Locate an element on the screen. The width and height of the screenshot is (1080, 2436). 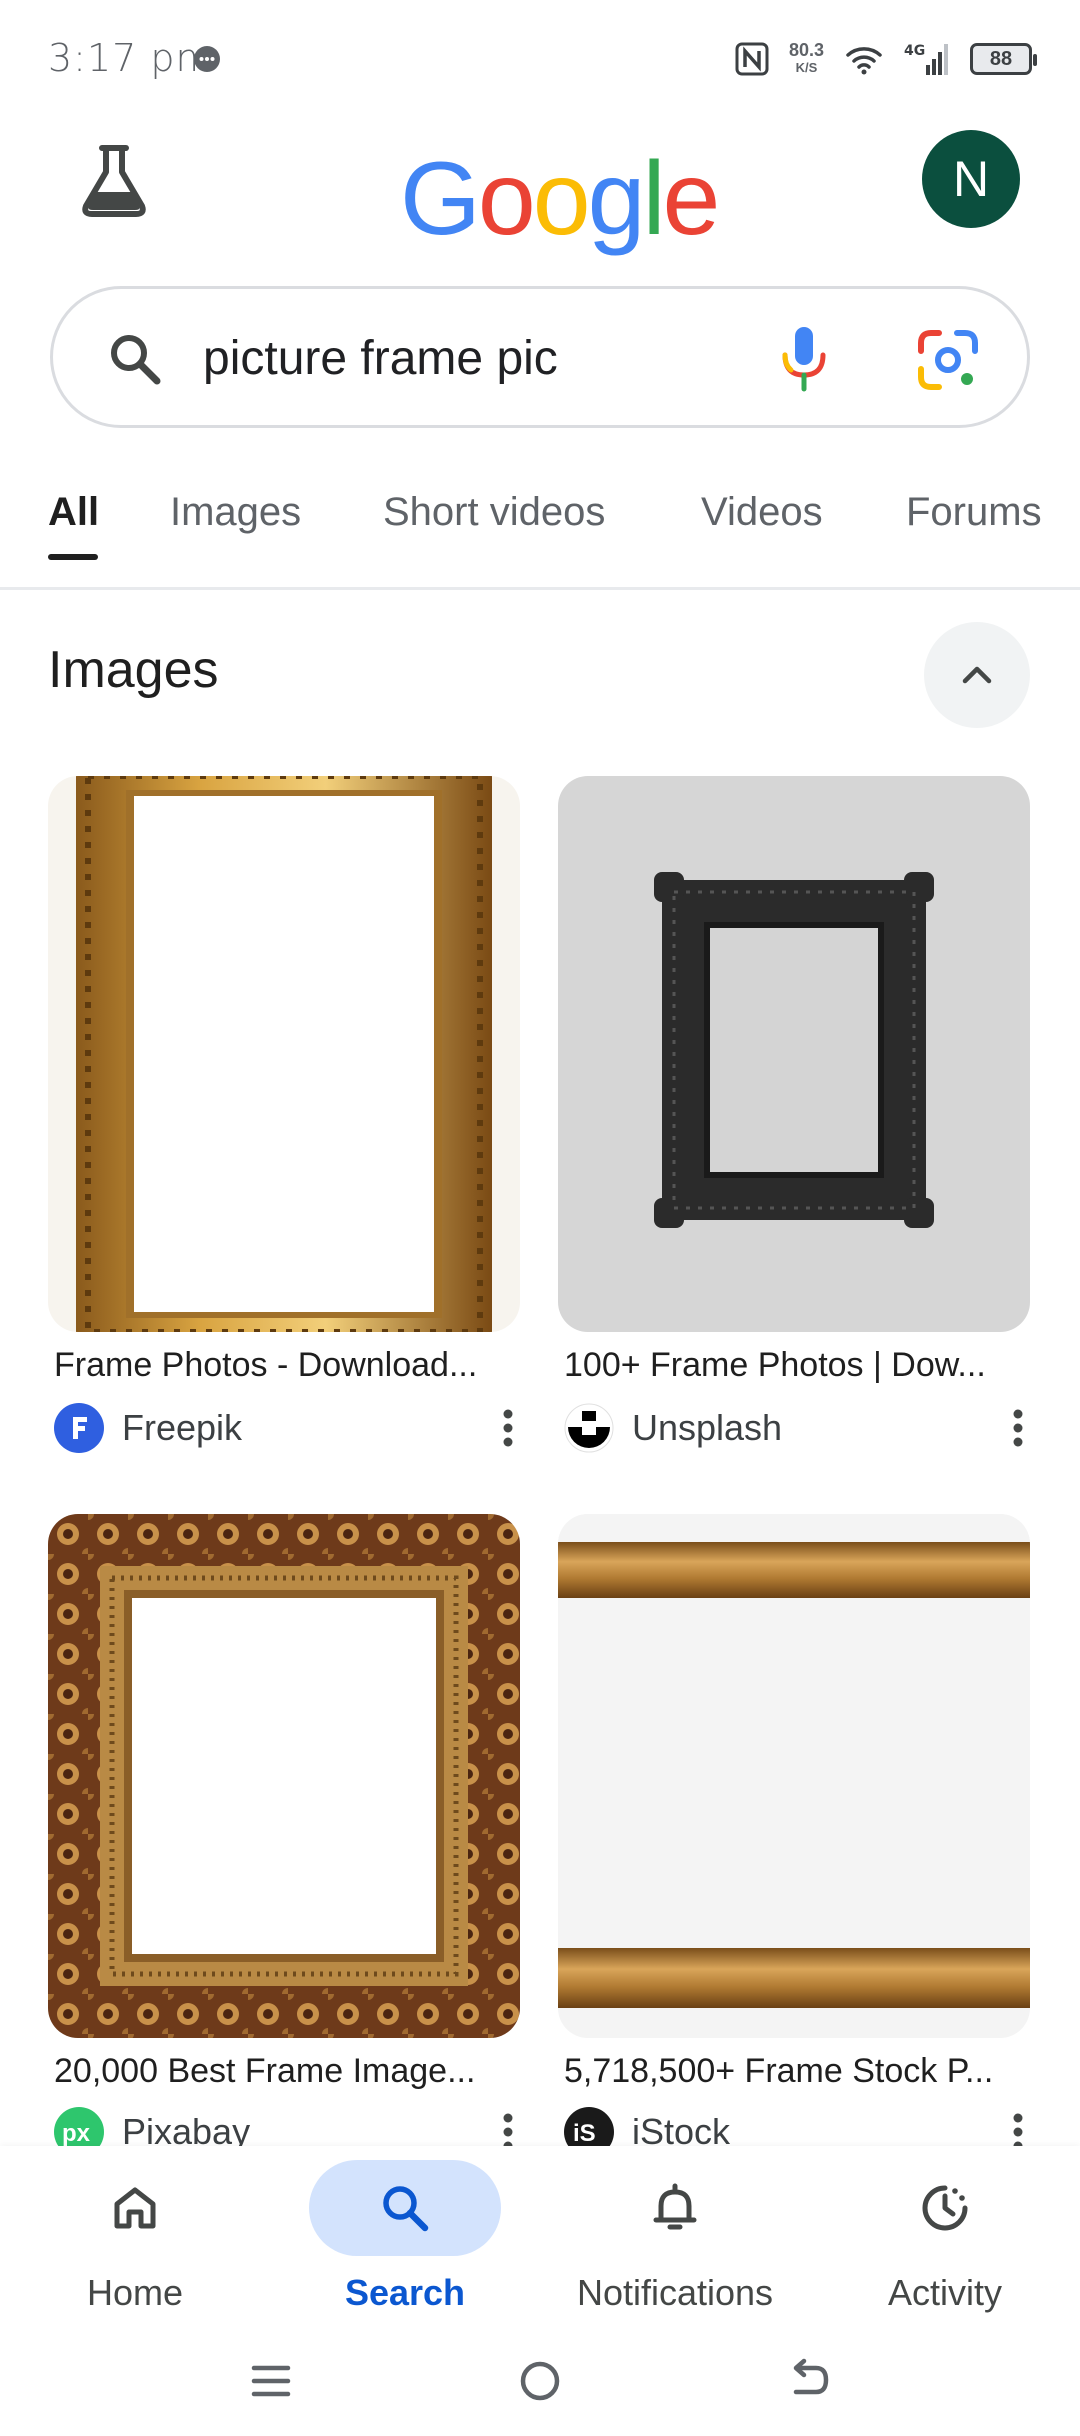
nav-label: Activity is located at coordinates (944, 2292).